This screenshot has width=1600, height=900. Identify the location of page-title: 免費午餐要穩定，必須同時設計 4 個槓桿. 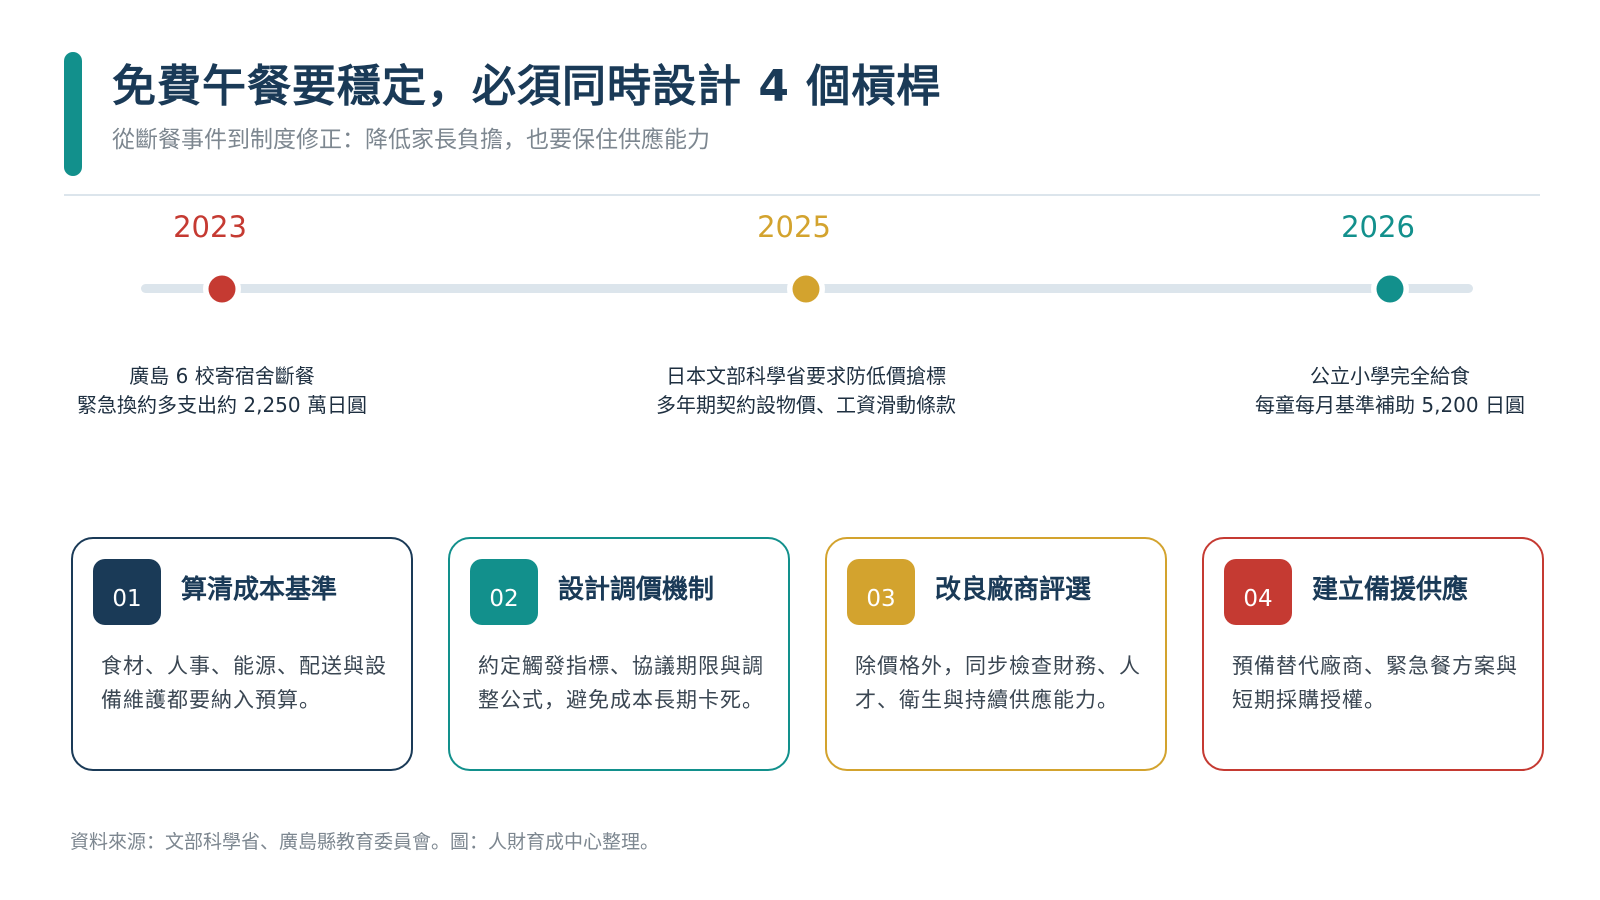
(527, 86).